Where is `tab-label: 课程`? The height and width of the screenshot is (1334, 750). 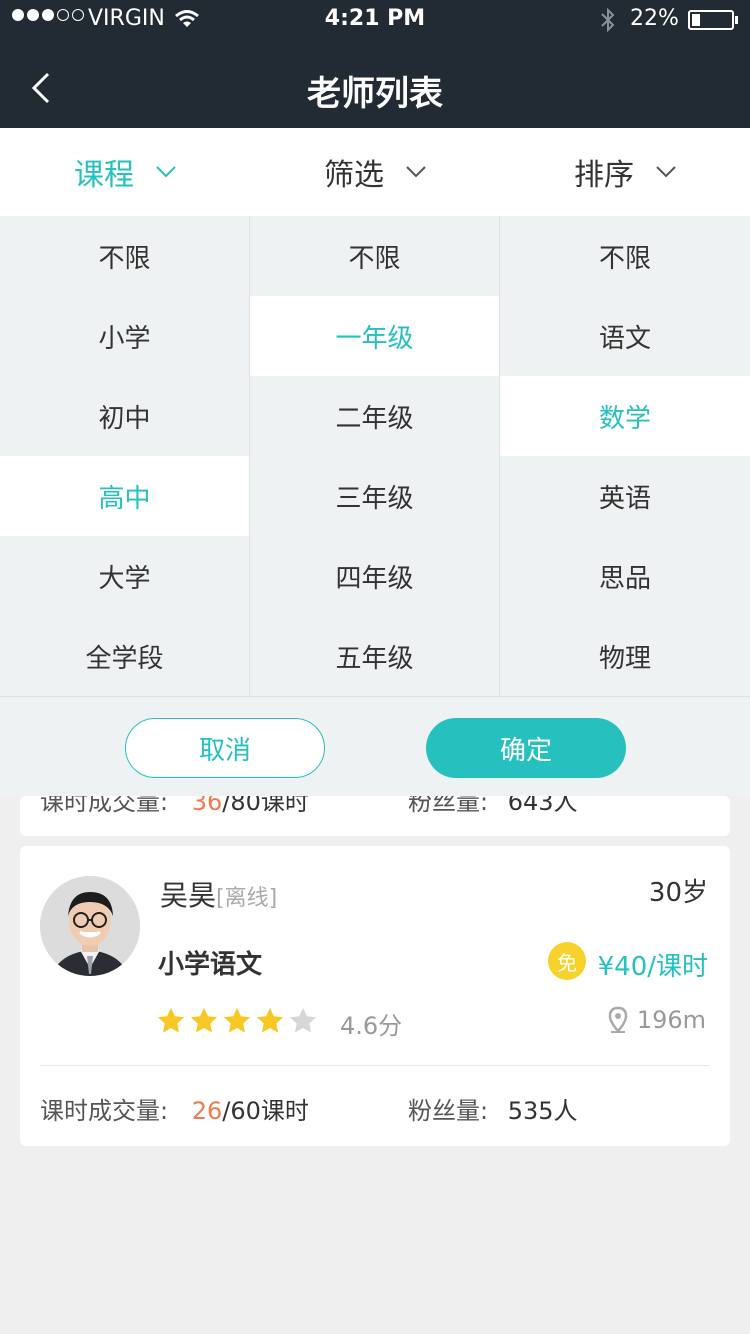 tab-label: 课程 is located at coordinates (104, 175).